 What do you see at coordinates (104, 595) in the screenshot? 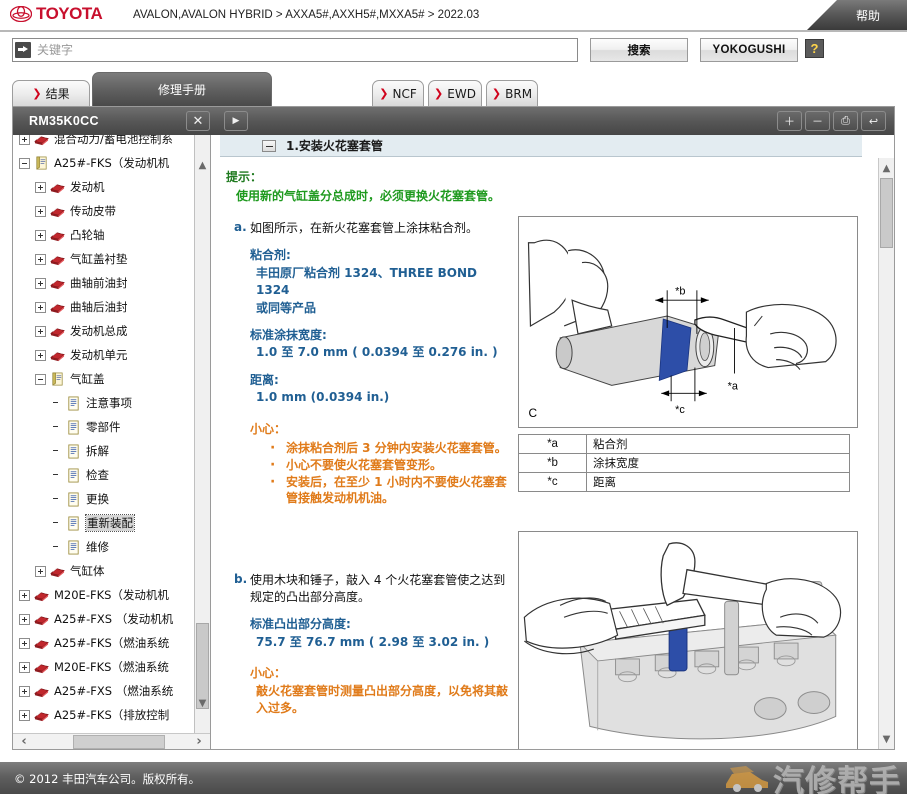
I see `tree-item-19: M20E-FKS（发动机机` at bounding box center [104, 595].